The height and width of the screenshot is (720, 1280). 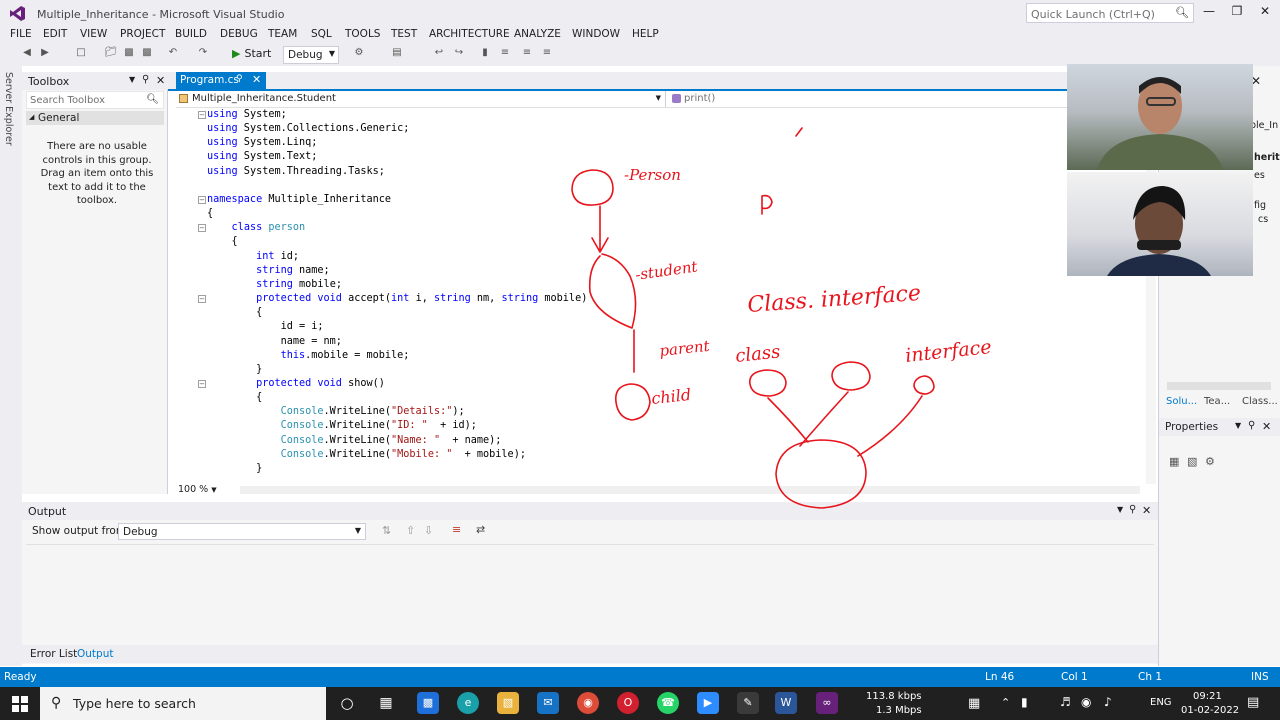 What do you see at coordinates (628, 703) in the screenshot?
I see `opera-icon: O` at bounding box center [628, 703].